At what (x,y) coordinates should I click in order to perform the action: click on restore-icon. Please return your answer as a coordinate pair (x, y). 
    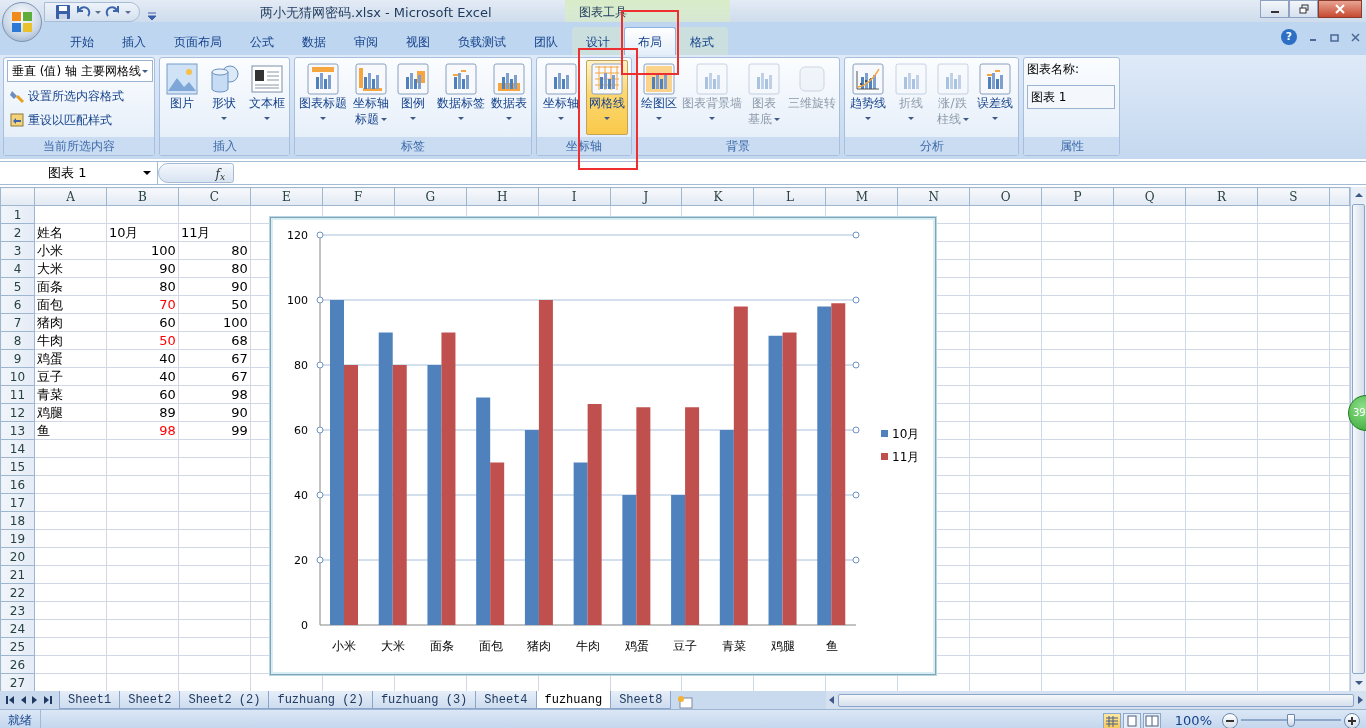
    Looking at the image, I should click on (1334, 37).